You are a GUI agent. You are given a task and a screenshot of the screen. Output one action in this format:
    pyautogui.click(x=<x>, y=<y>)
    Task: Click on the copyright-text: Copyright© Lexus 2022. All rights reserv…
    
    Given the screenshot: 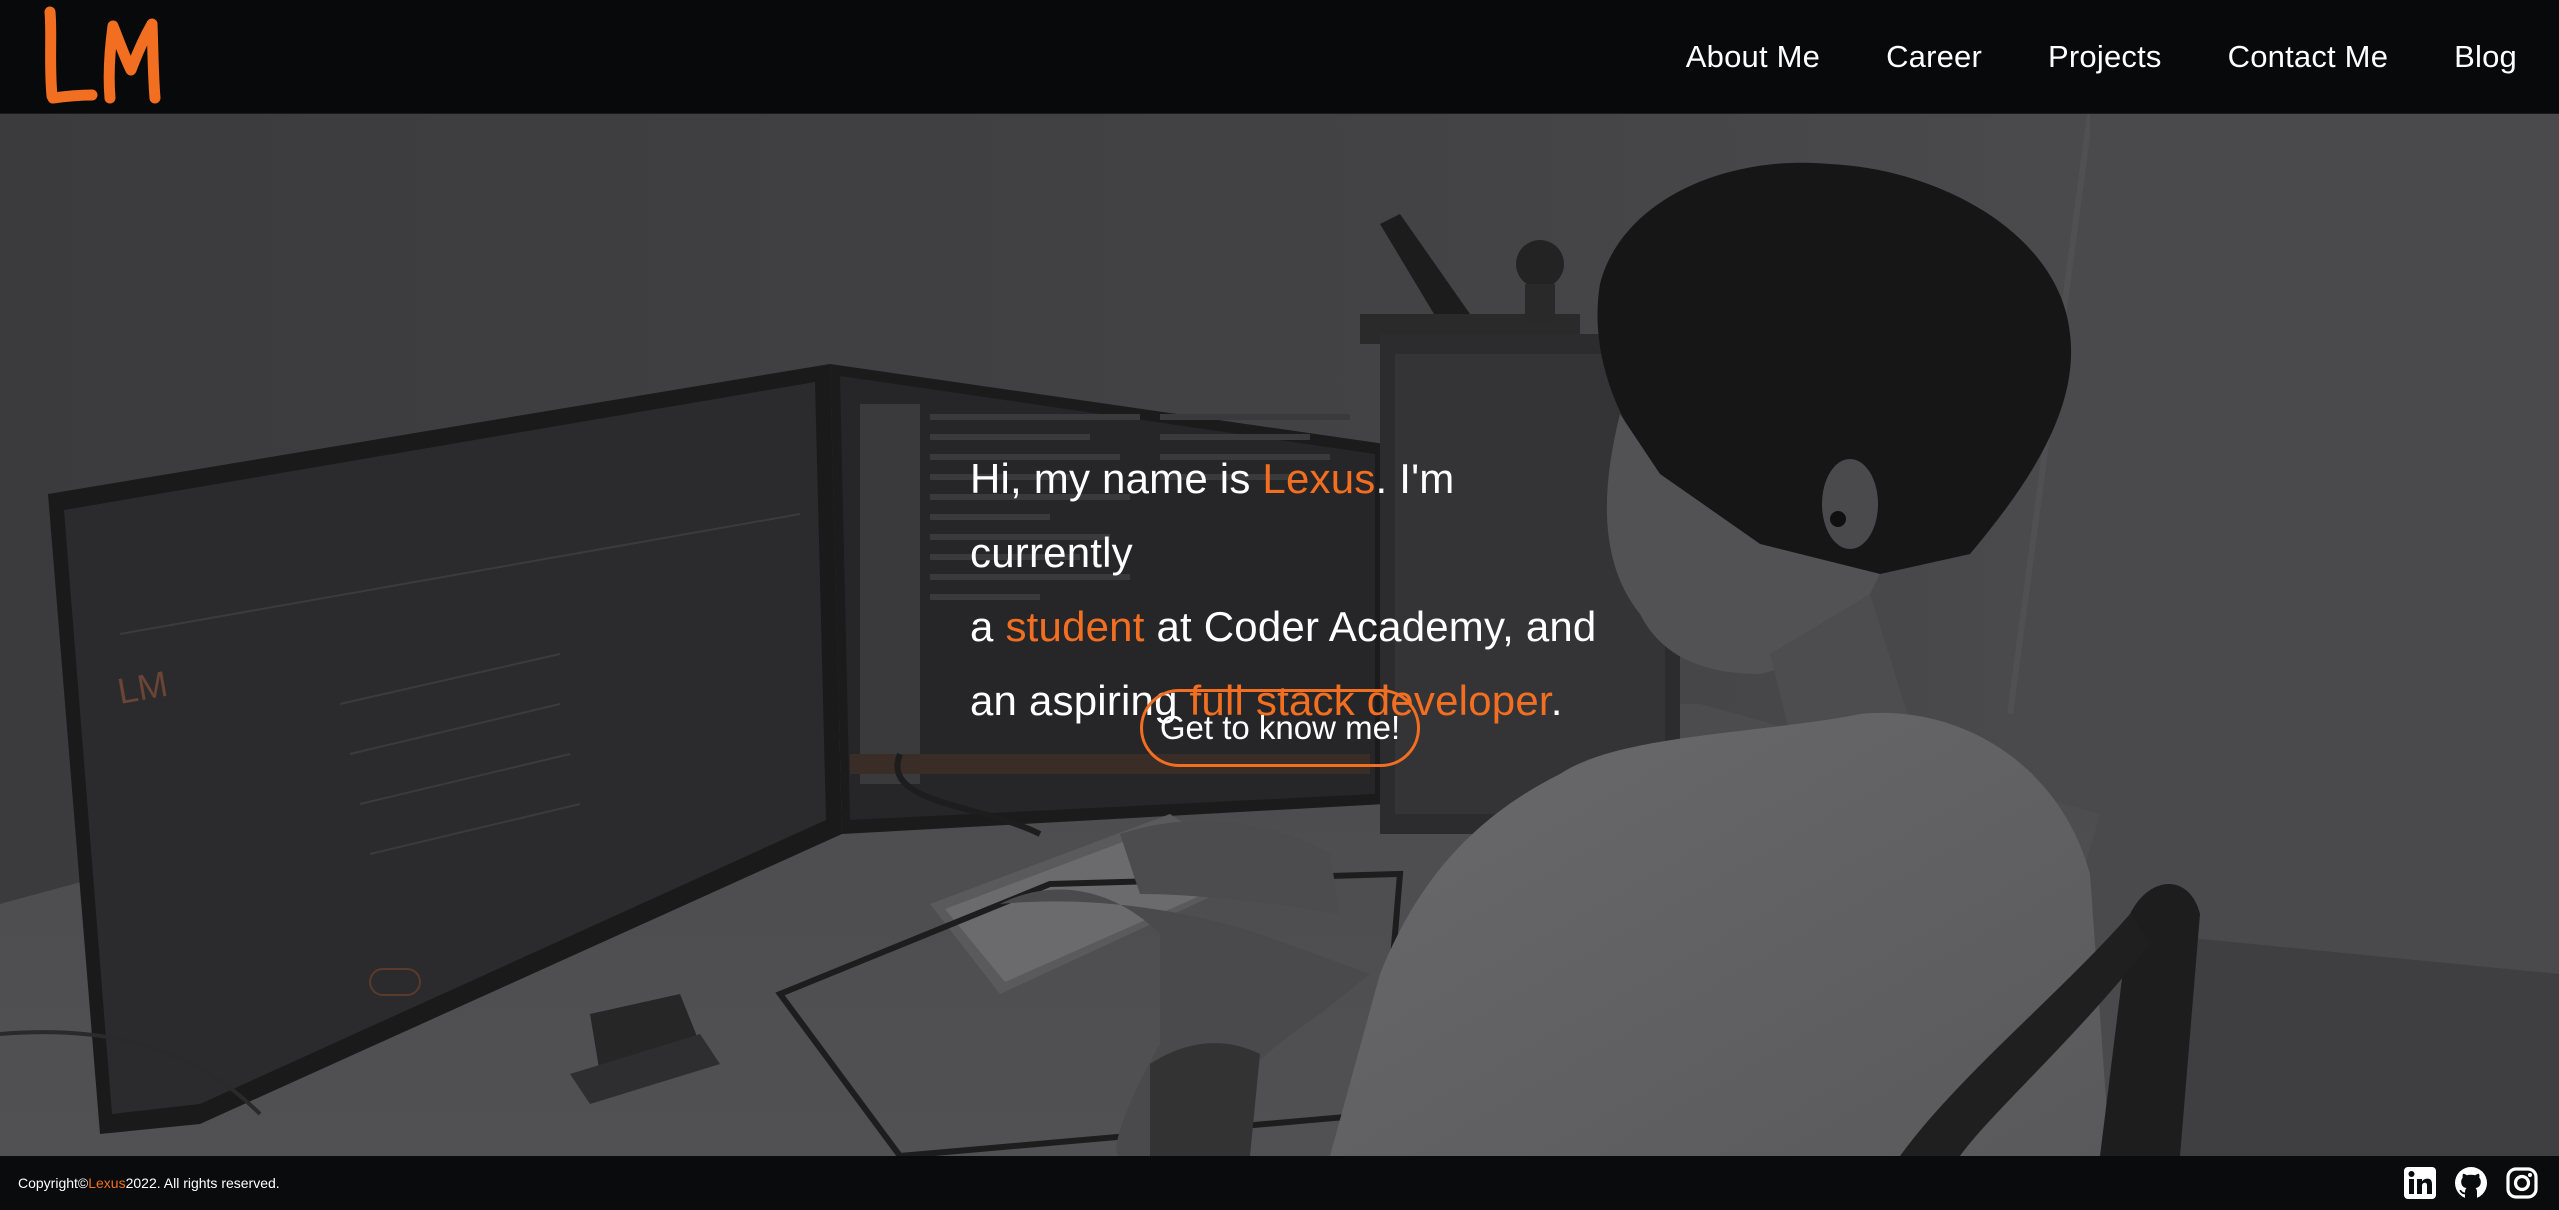 What is the action you would take?
    pyautogui.click(x=149, y=1183)
    